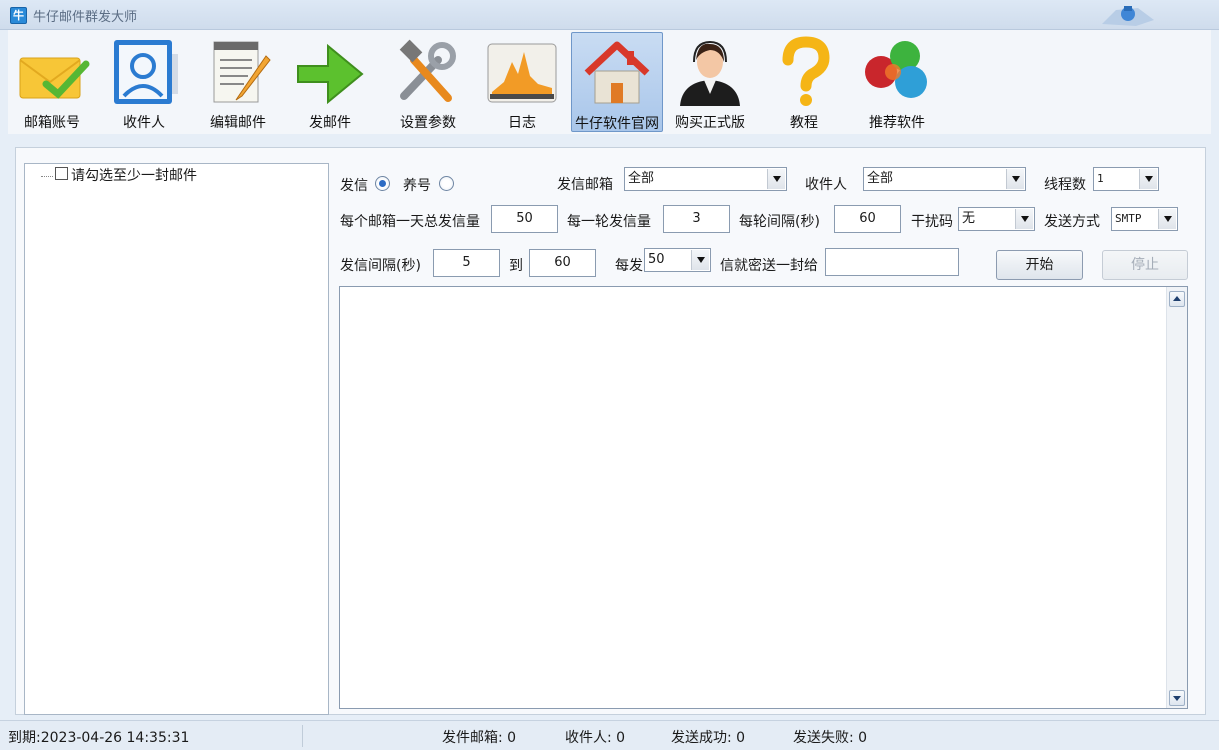 This screenshot has width=1219, height=750. Describe the element at coordinates (146, 72) in the screenshot. I see `contact-card-icon` at that location.